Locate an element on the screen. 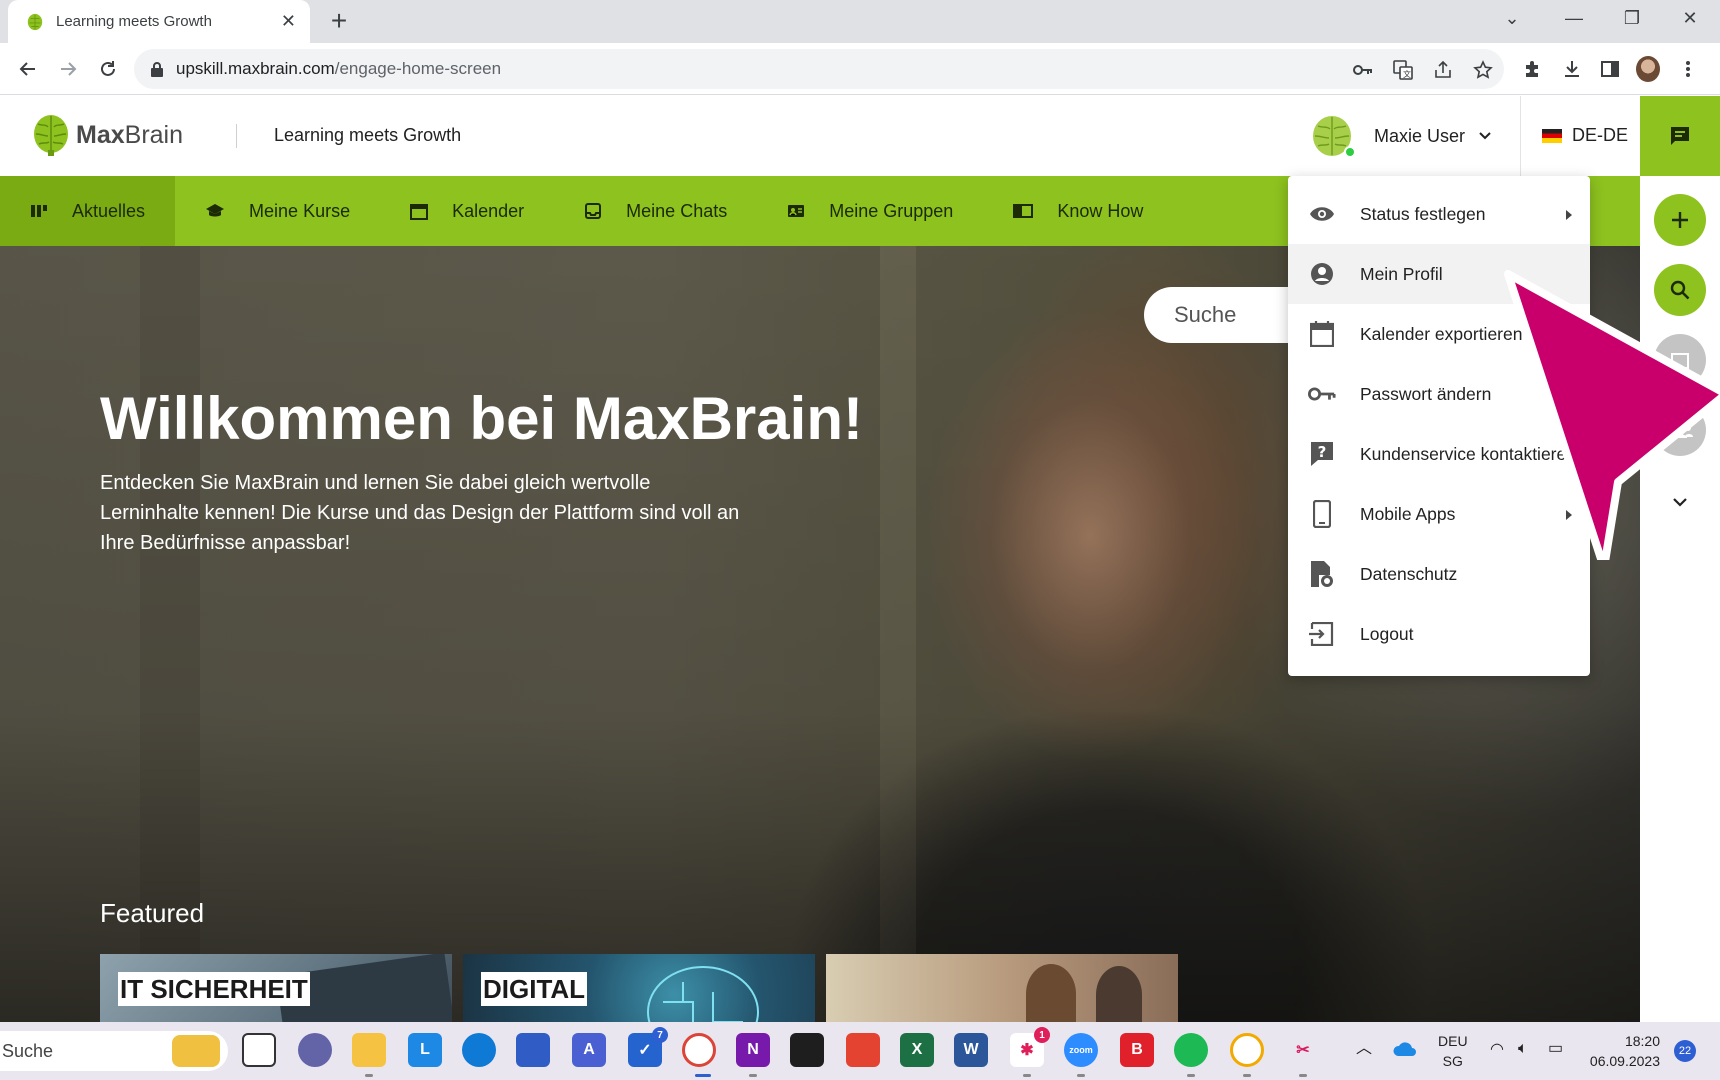  snipping-tool-icon: ✂ is located at coordinates (1303, 1050).